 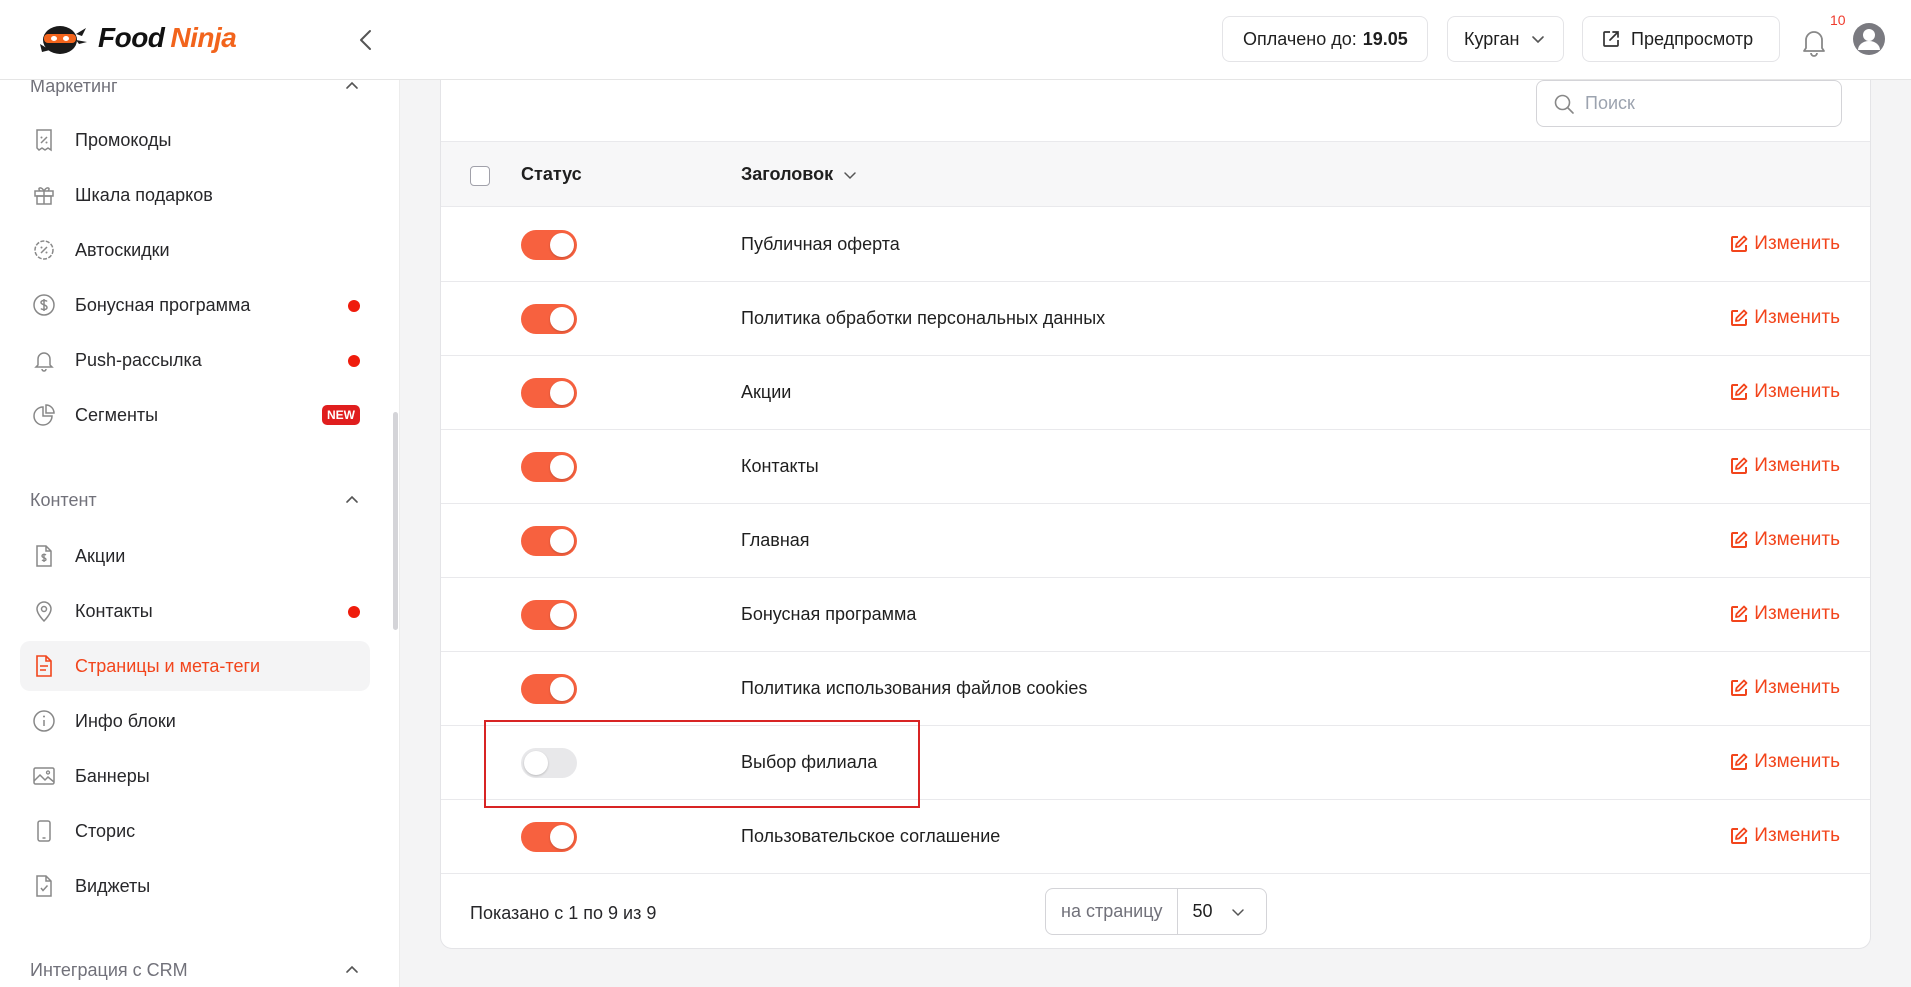 What do you see at coordinates (702, 764) in the screenshot?
I see `highlight-box` at bounding box center [702, 764].